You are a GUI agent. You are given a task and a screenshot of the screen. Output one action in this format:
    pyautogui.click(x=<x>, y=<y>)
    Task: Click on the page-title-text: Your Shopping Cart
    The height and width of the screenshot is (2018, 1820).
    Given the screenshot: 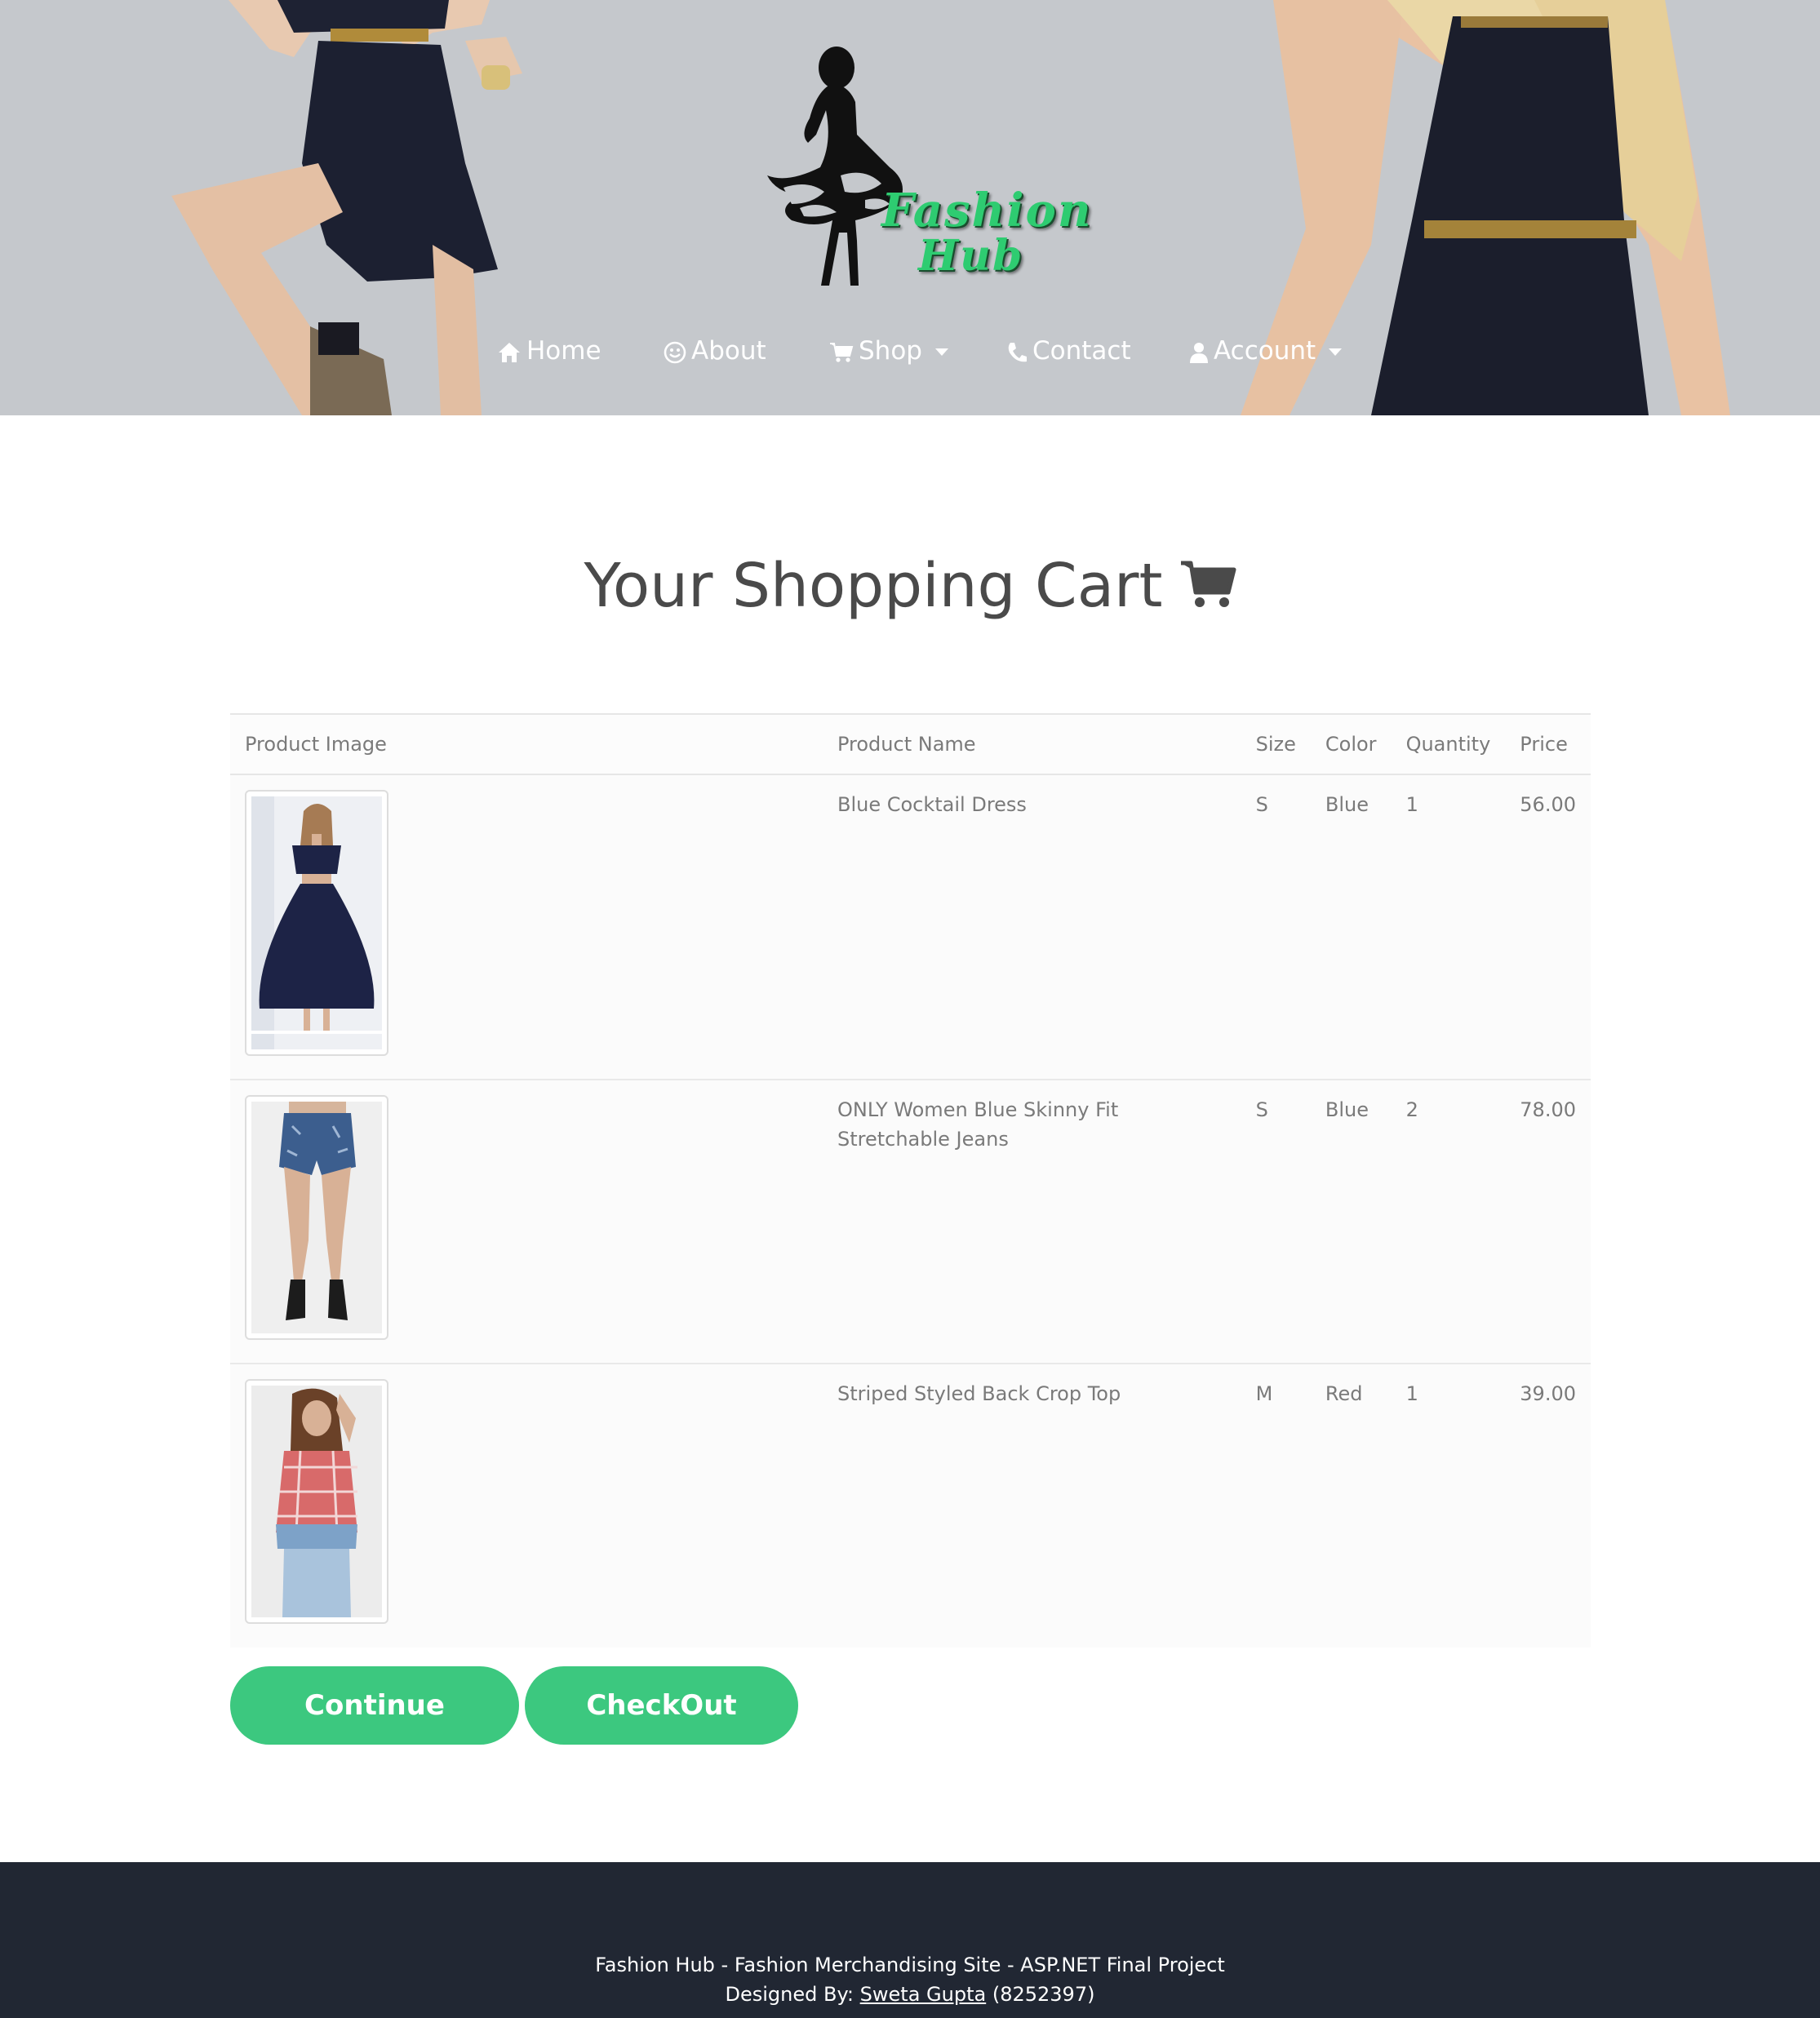 What is the action you would take?
    pyautogui.click(x=874, y=586)
    